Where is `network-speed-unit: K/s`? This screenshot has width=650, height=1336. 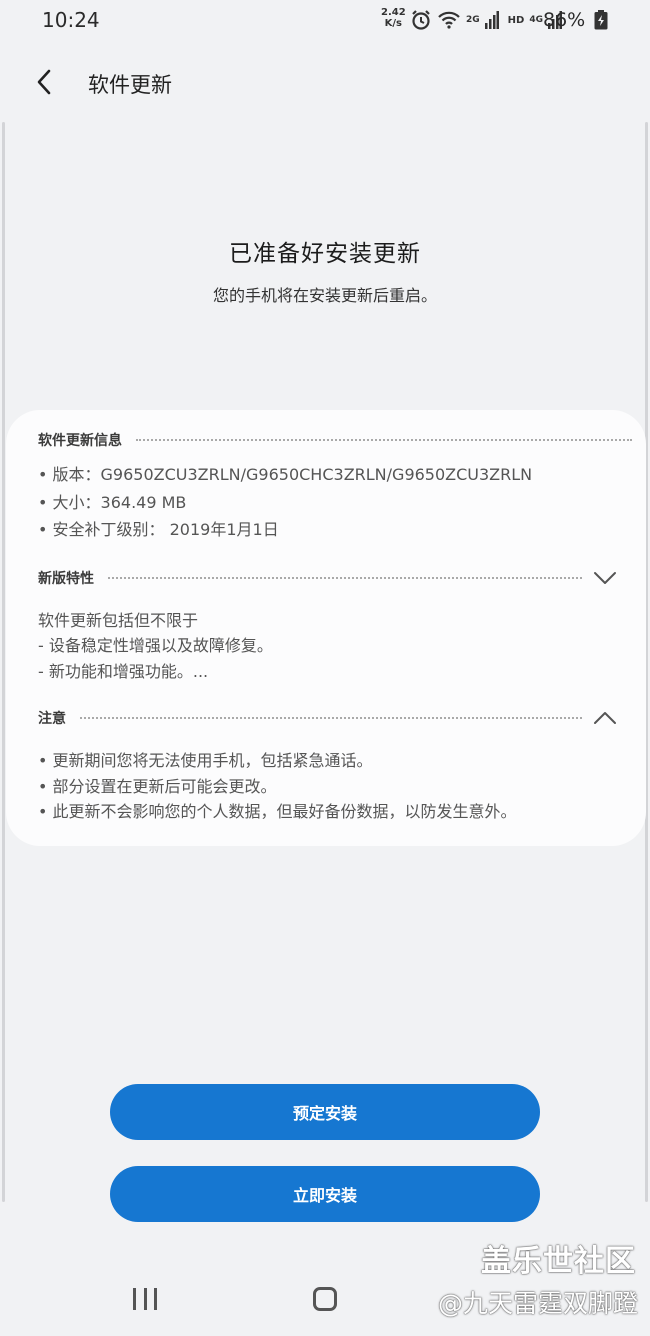 network-speed-unit: K/s is located at coordinates (393, 23).